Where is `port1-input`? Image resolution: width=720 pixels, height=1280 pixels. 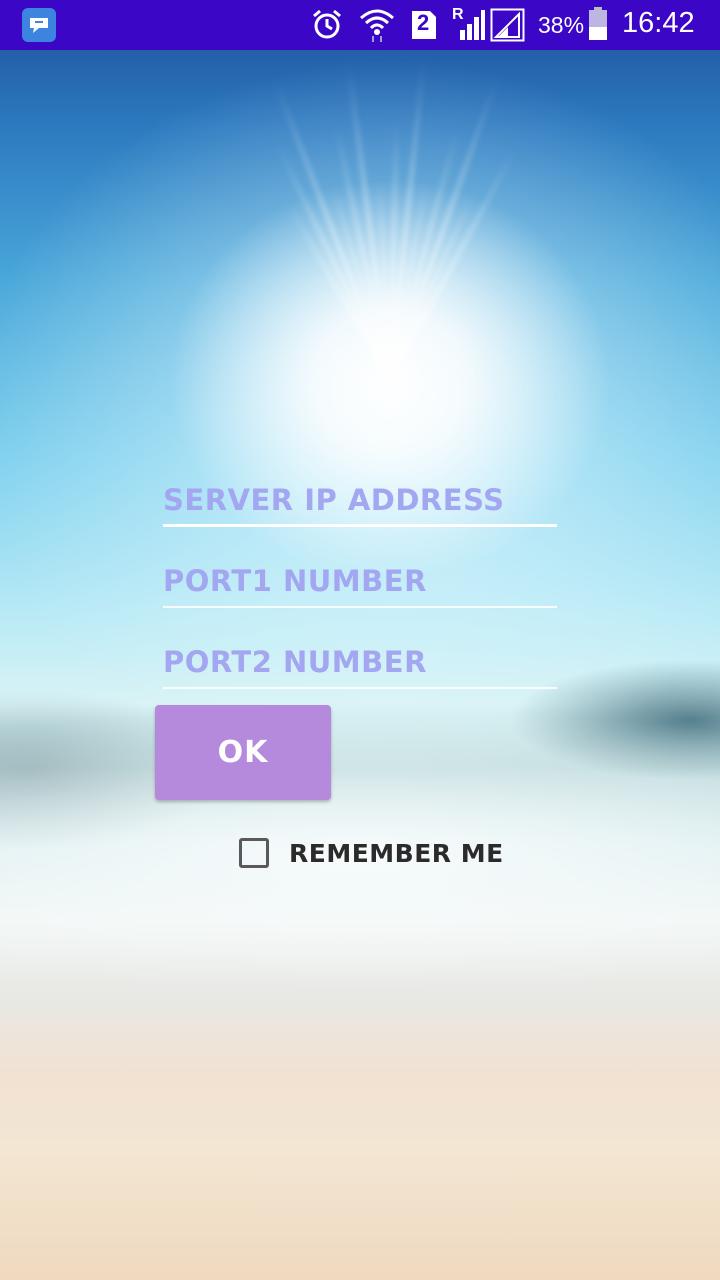
port1-input is located at coordinates (360, 581).